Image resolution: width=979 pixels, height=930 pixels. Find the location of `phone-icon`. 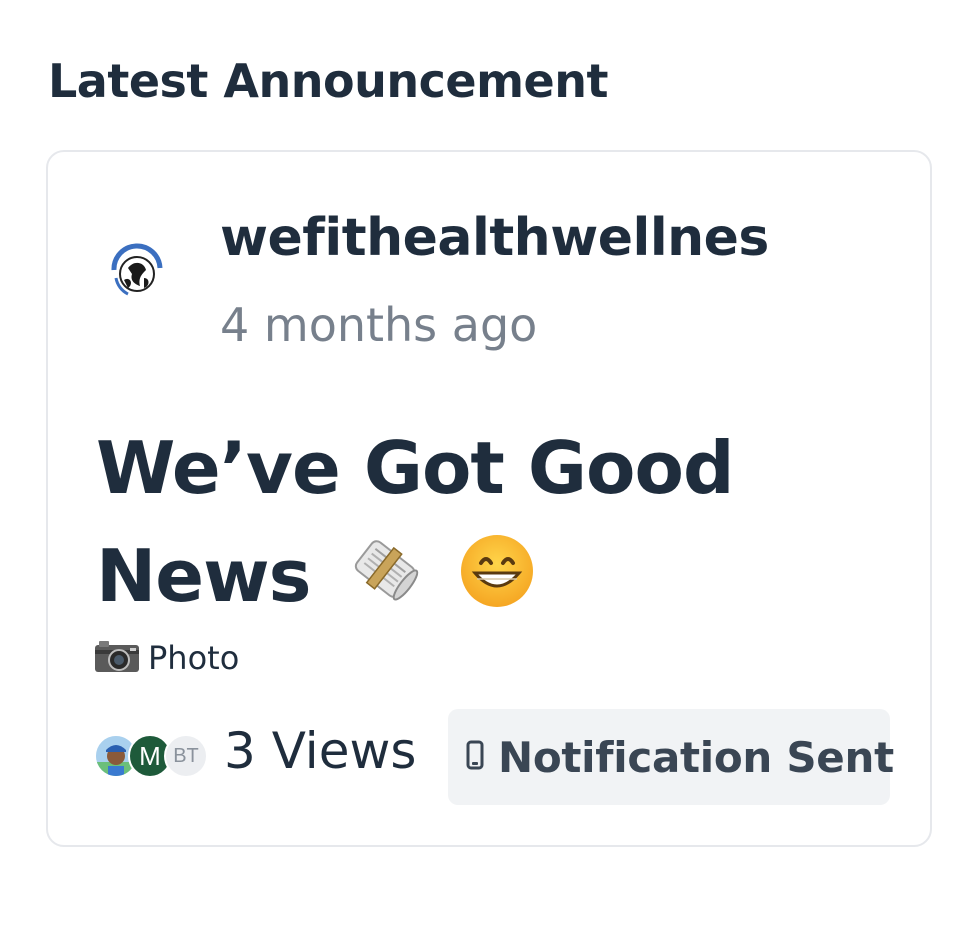

phone-icon is located at coordinates (475, 757).